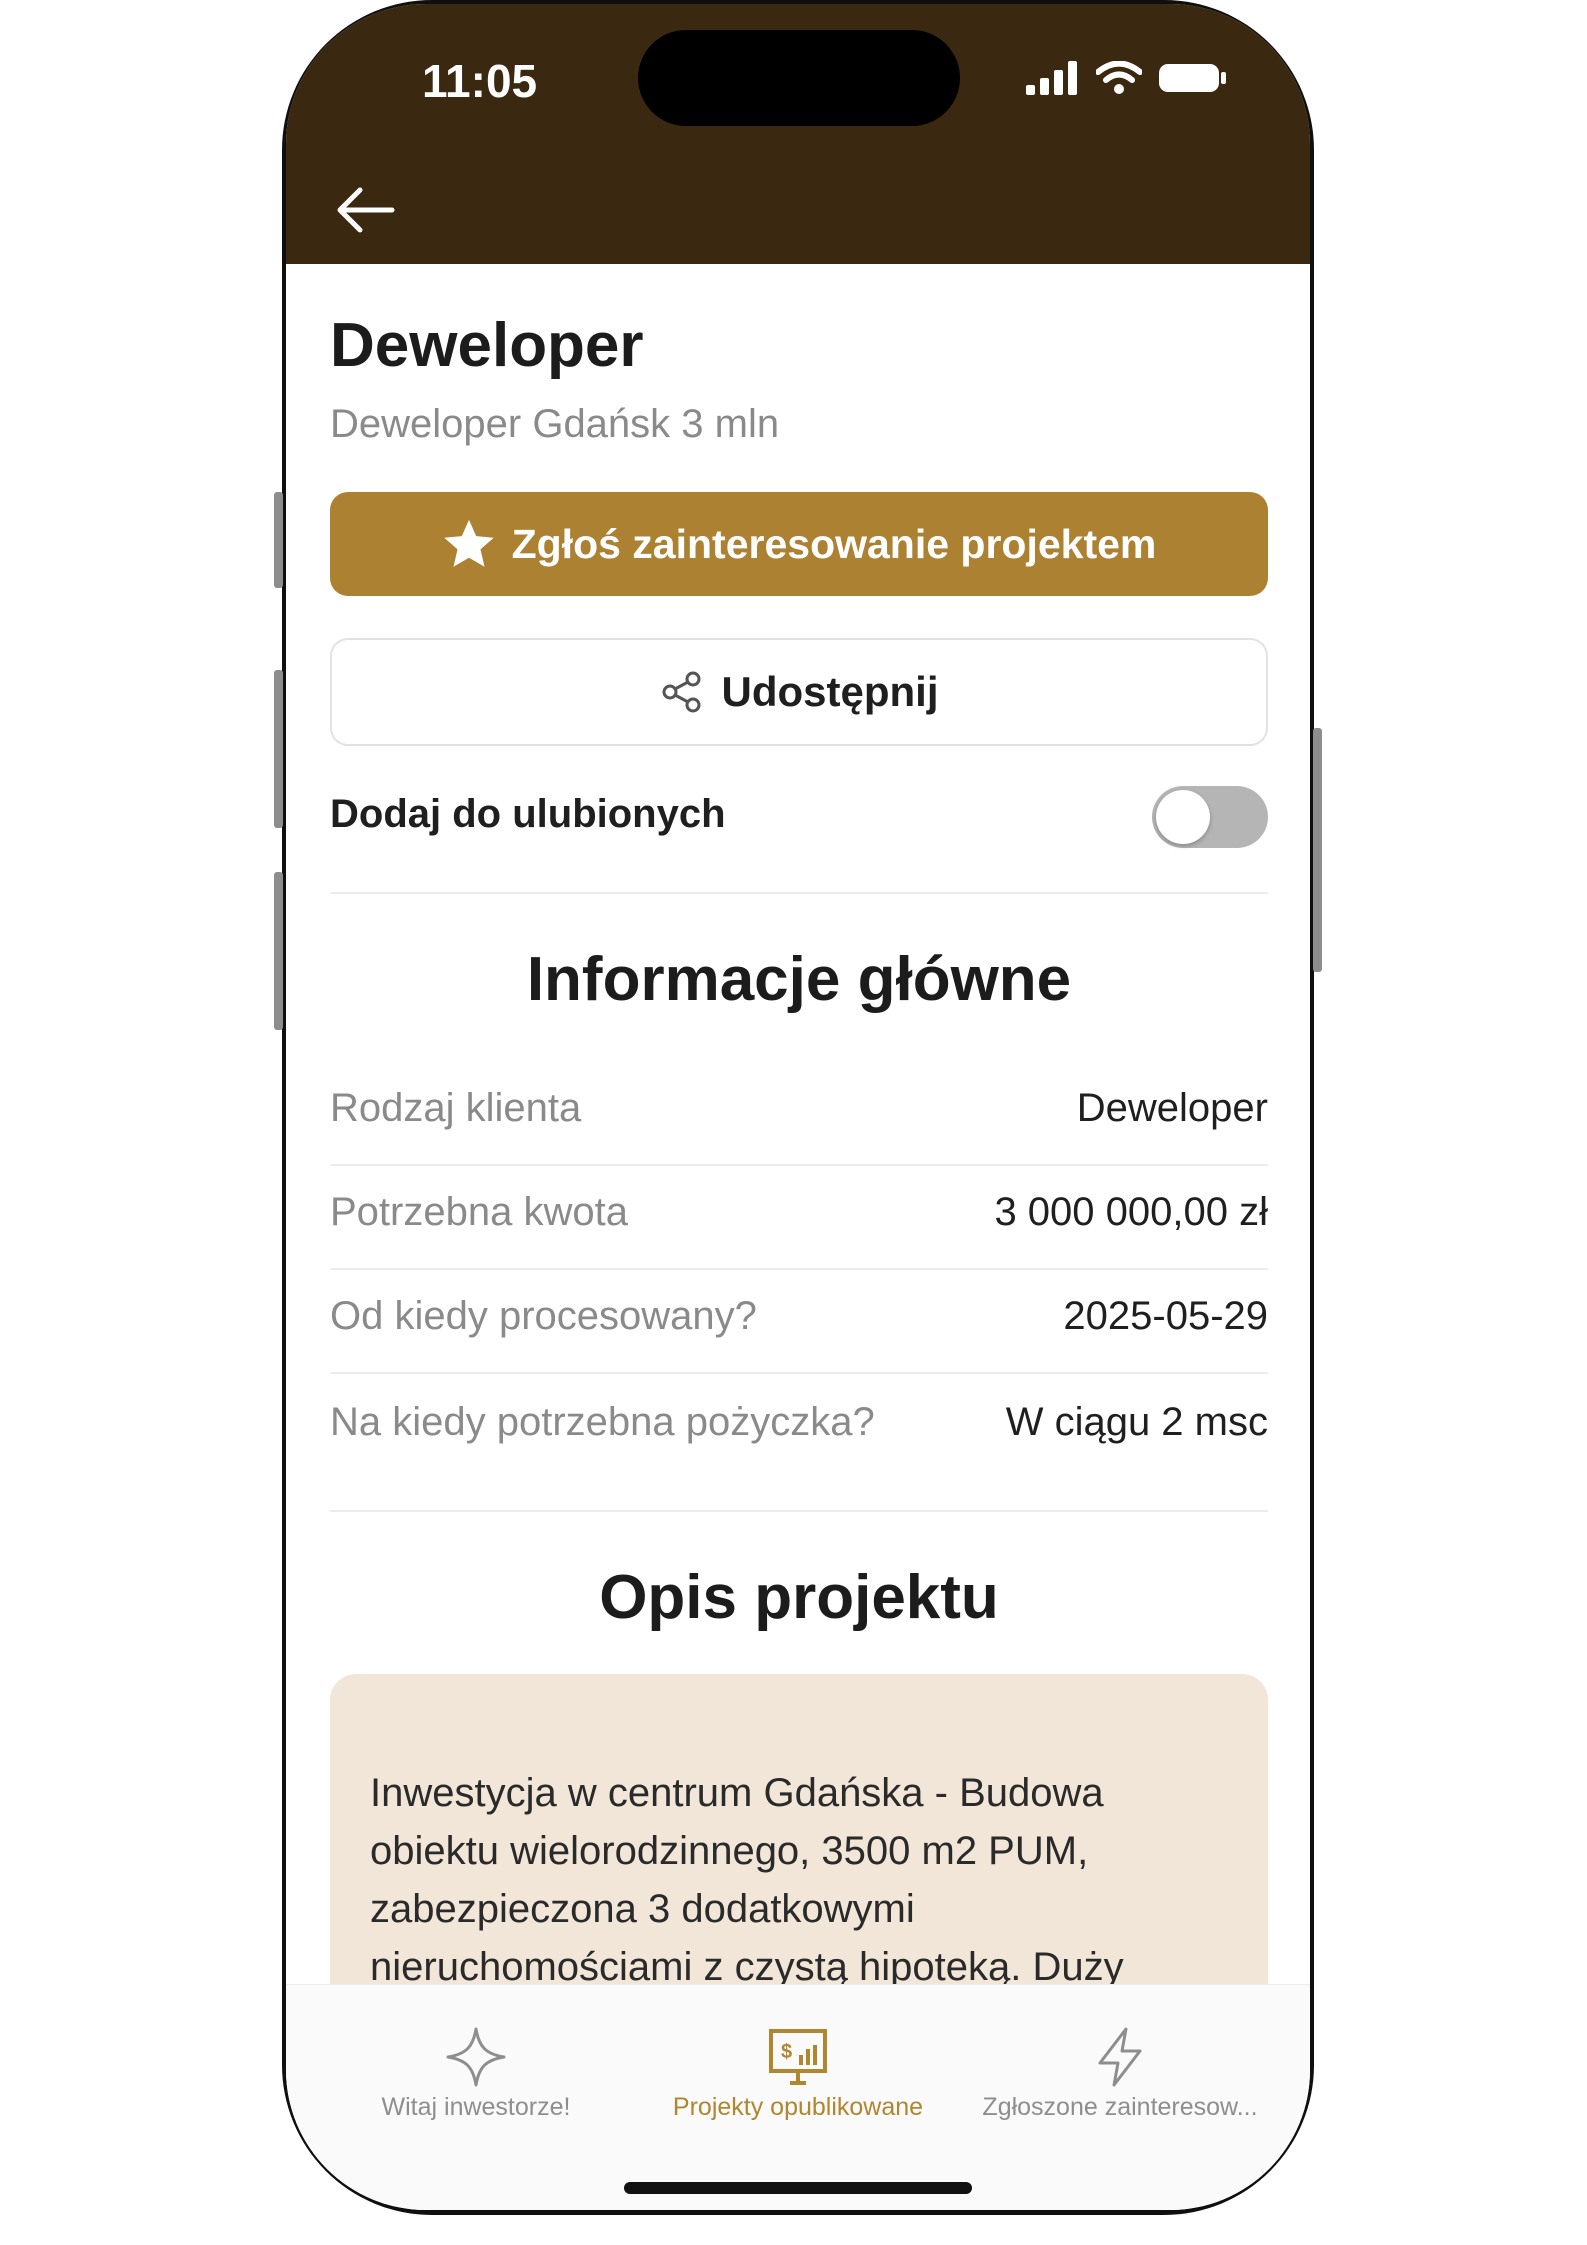 The image size is (1587, 2245). What do you see at coordinates (278, 951) in the screenshot?
I see `side-button-volume-down` at bounding box center [278, 951].